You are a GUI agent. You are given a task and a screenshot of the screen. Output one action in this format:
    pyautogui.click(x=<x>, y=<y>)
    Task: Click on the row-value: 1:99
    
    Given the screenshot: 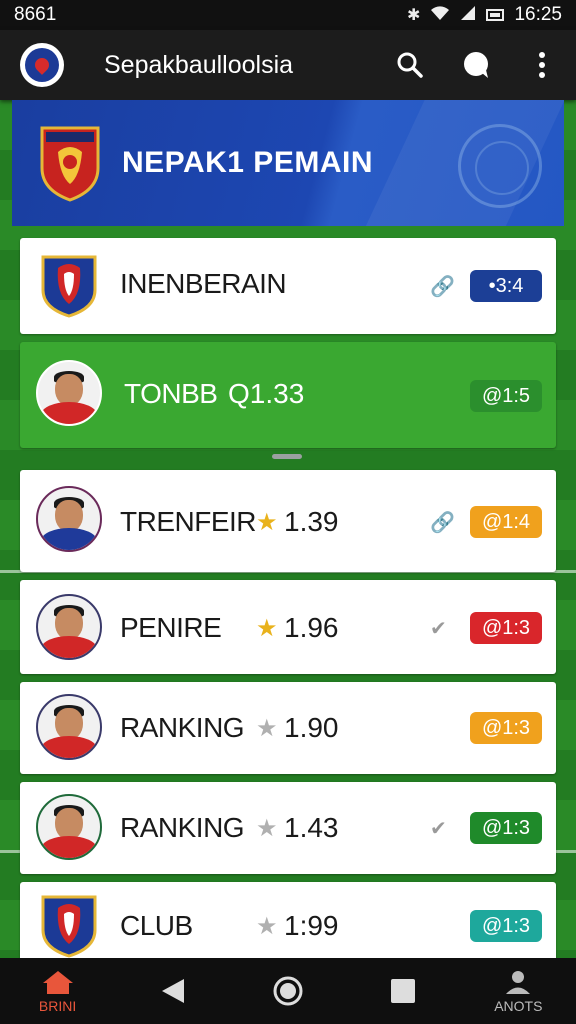 What is the action you would take?
    pyautogui.click(x=311, y=925)
    